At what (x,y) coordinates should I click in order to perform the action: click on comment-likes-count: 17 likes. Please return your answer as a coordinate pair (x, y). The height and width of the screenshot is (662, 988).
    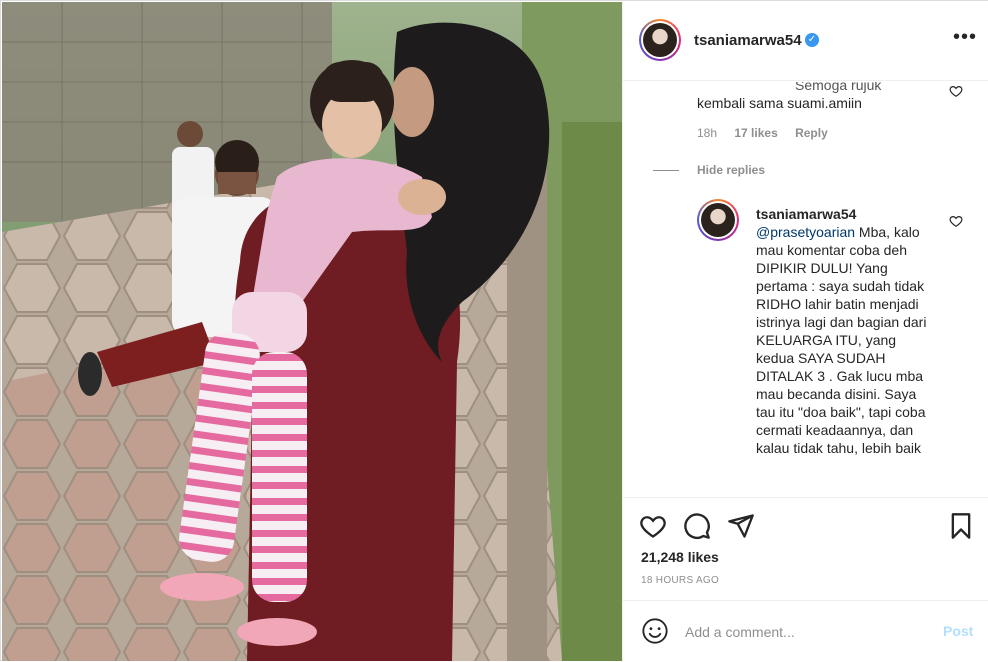
    Looking at the image, I should click on (755, 133).